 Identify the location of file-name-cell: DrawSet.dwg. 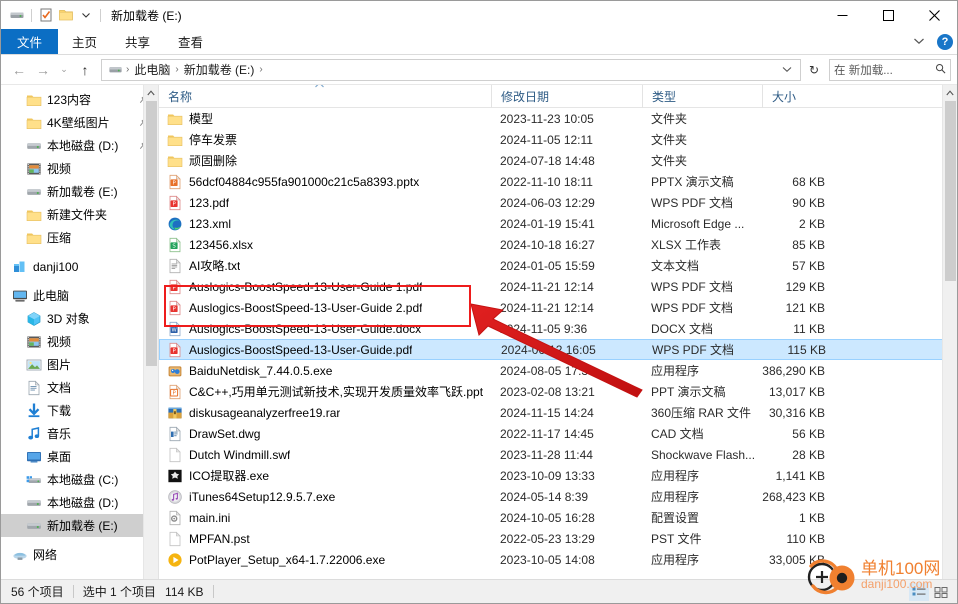
(325, 433).